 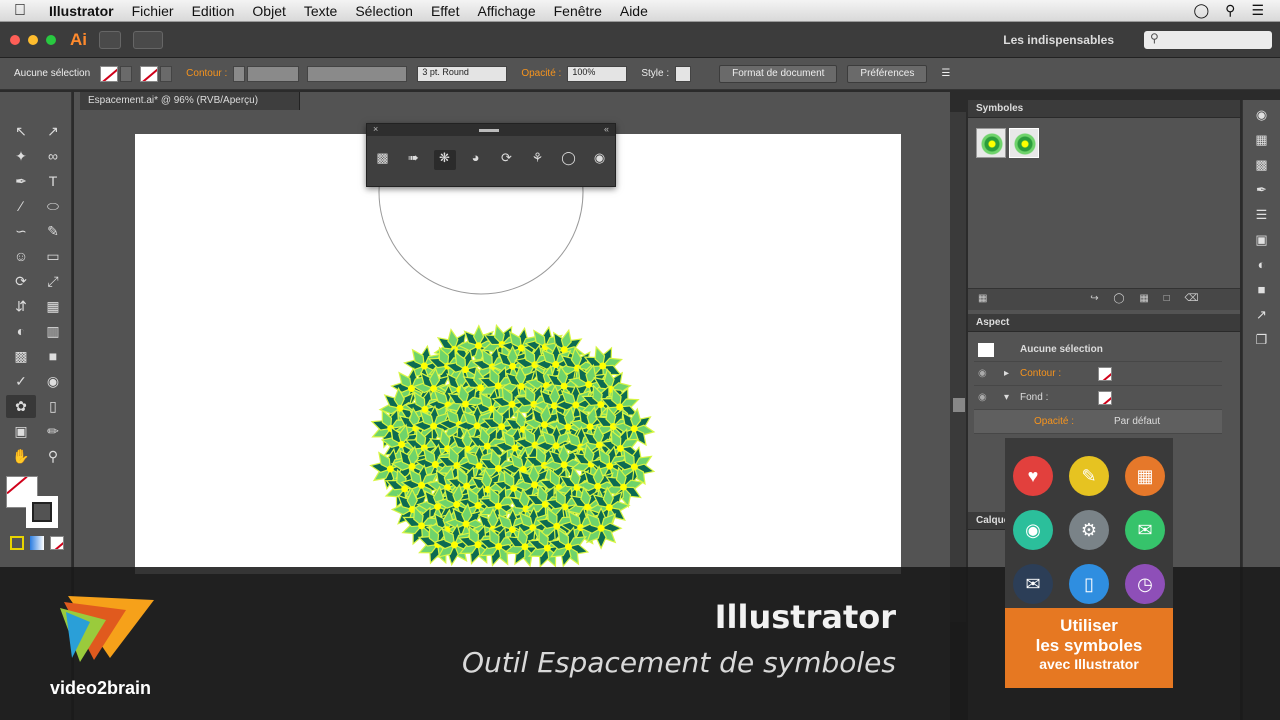 What do you see at coordinates (1145, 584) in the screenshot?
I see `clock-icon: ◷` at bounding box center [1145, 584].